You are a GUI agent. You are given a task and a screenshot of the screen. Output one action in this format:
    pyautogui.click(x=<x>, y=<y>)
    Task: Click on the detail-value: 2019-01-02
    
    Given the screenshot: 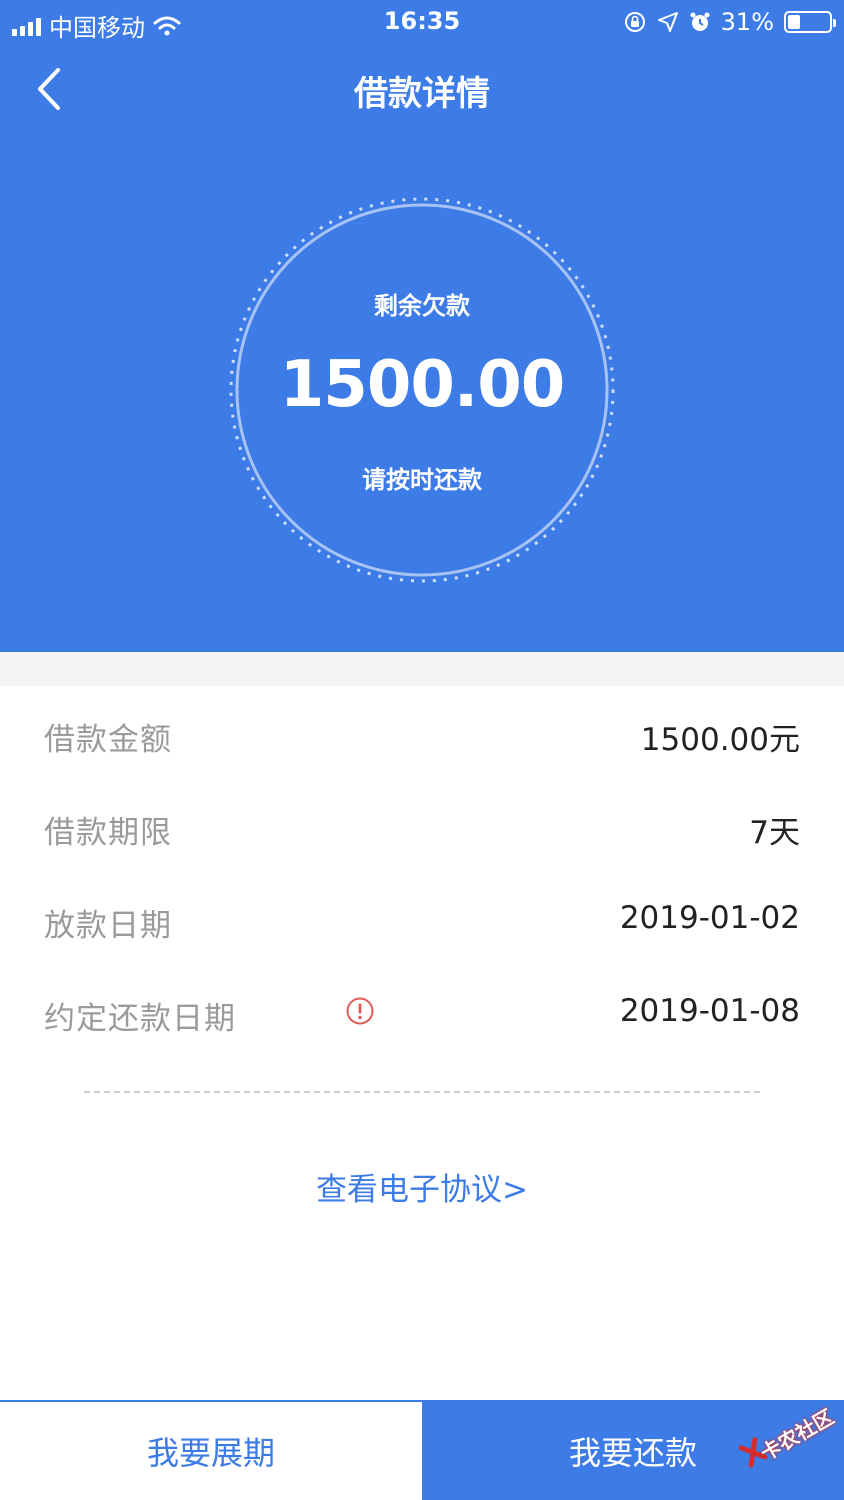 What is the action you would take?
    pyautogui.click(x=709, y=918)
    